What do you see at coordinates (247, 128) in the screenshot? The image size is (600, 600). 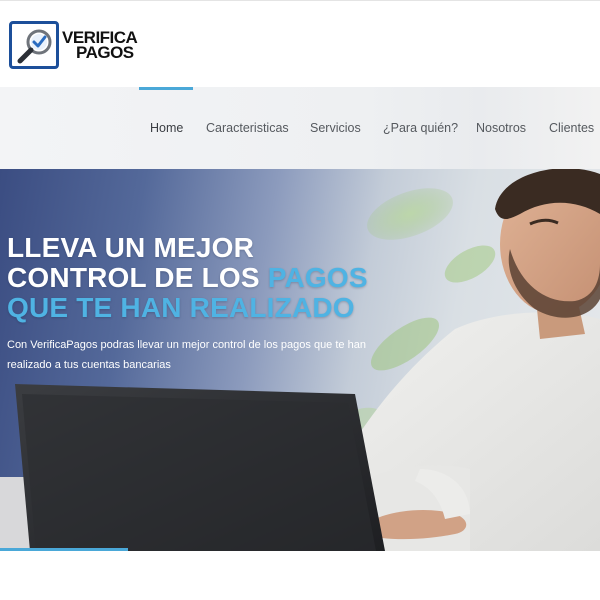 I see `nav-item-caracteristicas: Caracteristicas` at bounding box center [247, 128].